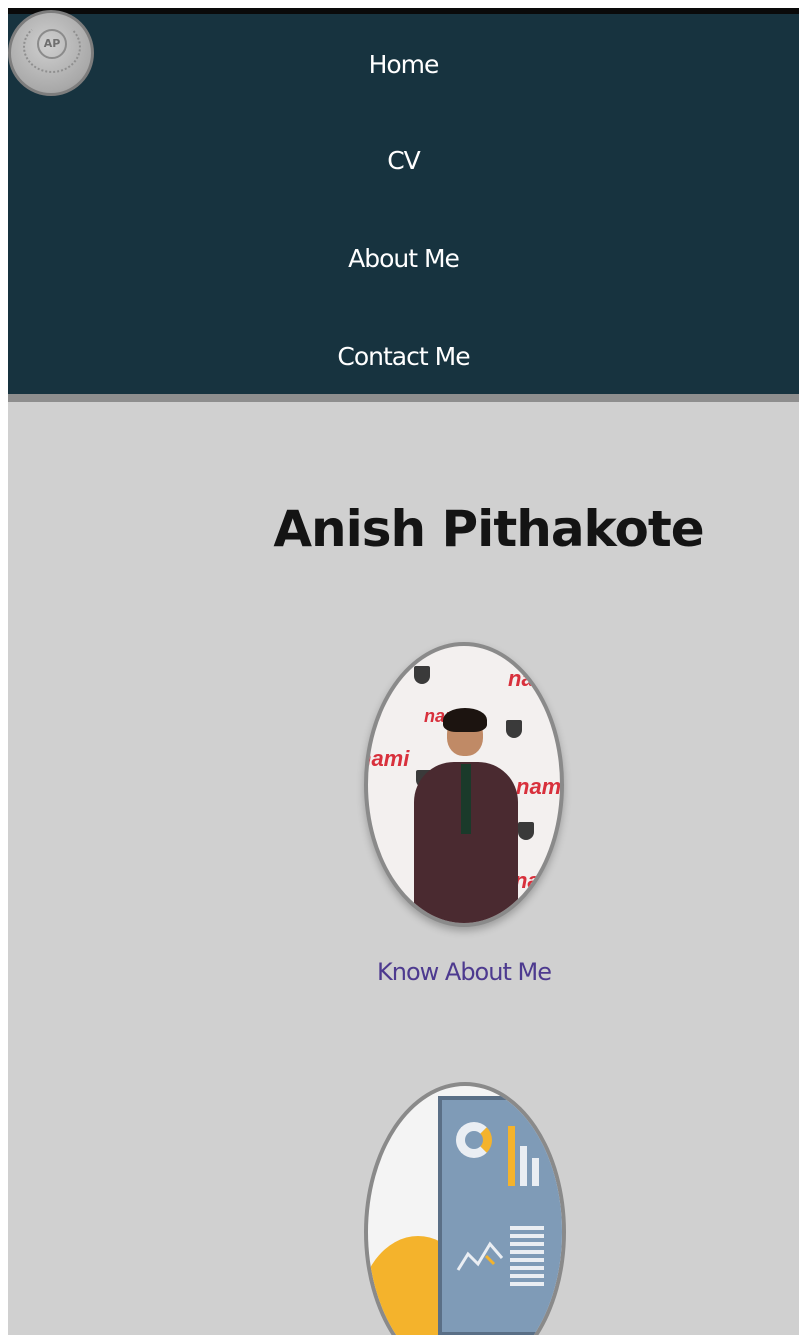 This screenshot has height=1335, width=799. Describe the element at coordinates (403, 160) in the screenshot. I see `nav-item-cv: CV` at that location.